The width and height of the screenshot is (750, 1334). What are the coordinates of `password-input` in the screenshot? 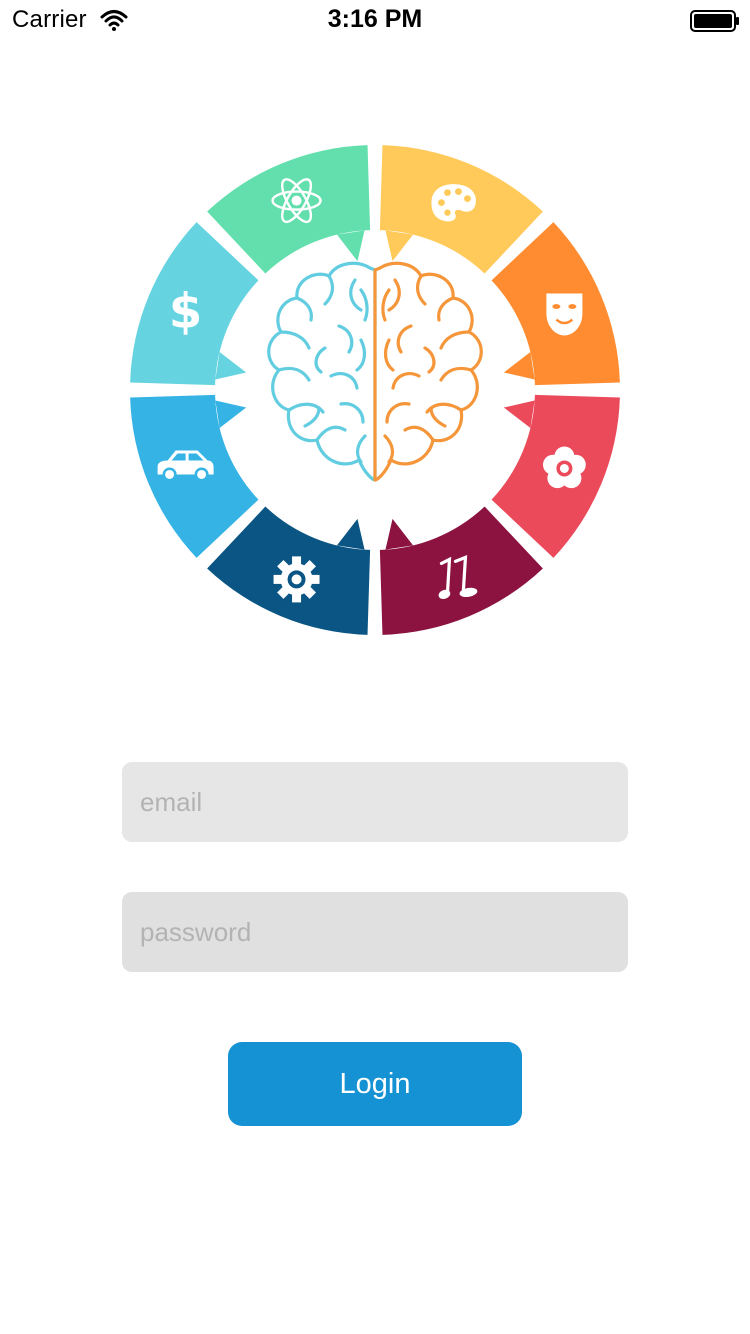 It's located at (375, 932).